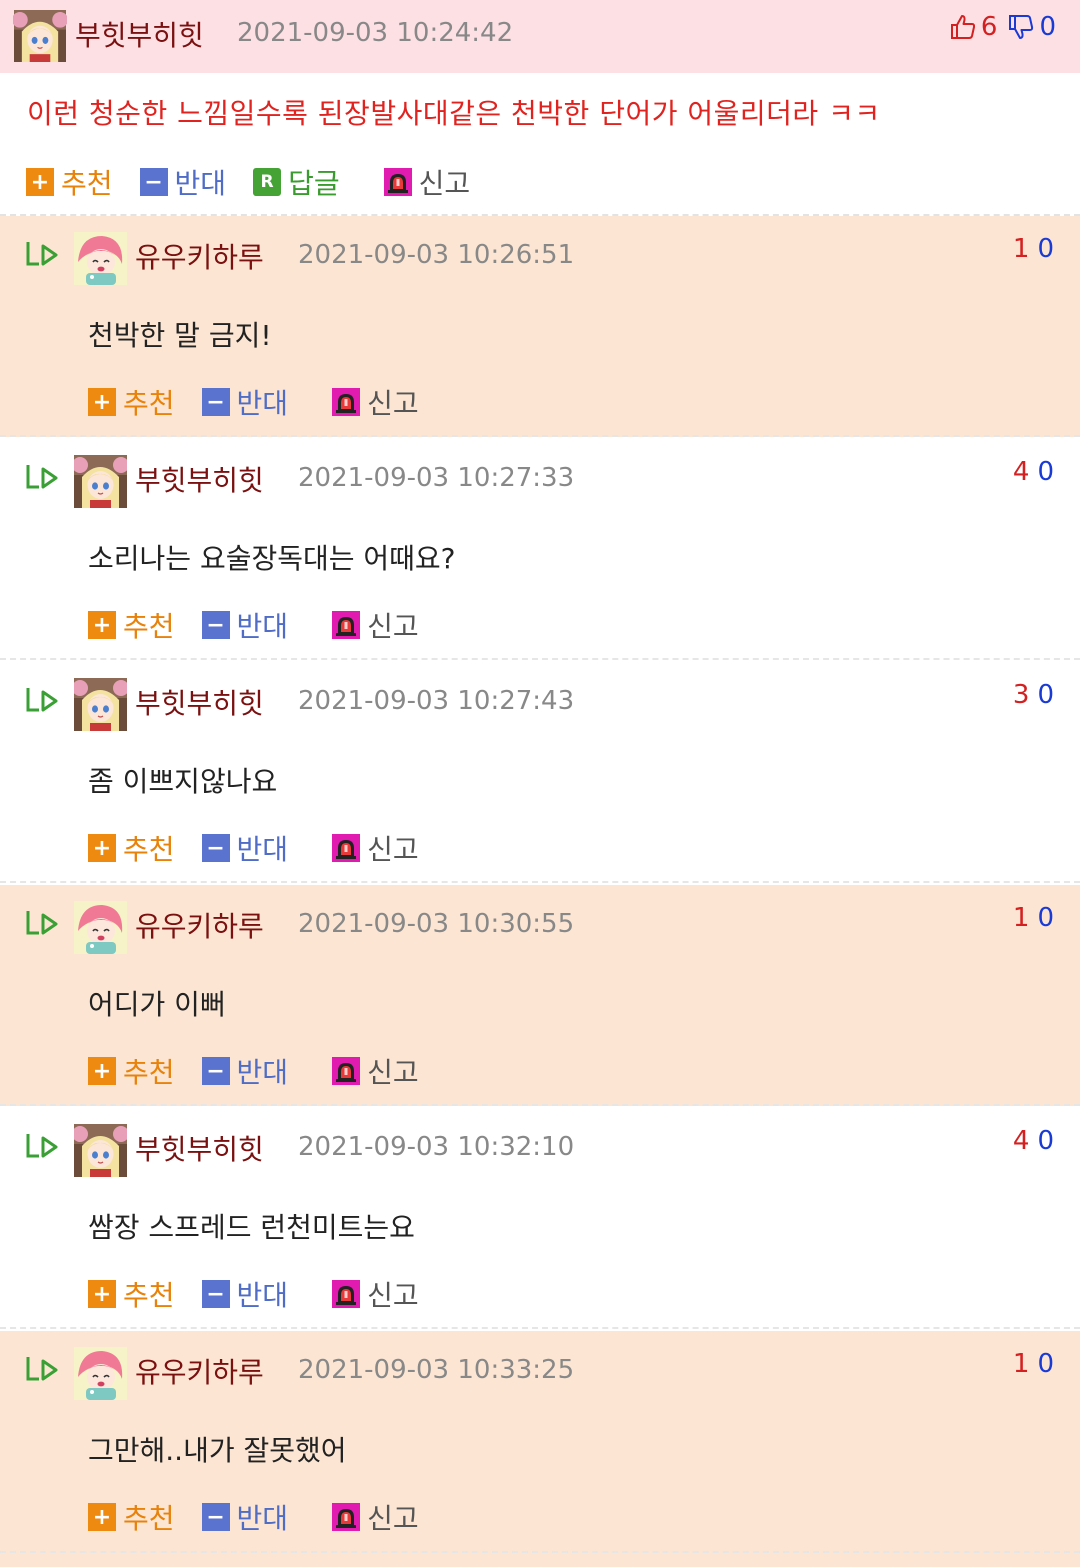 Image resolution: width=1080 pixels, height=1567 pixels. What do you see at coordinates (139, 34) in the screenshot?
I see `comment-author: 부힛부히힛` at bounding box center [139, 34].